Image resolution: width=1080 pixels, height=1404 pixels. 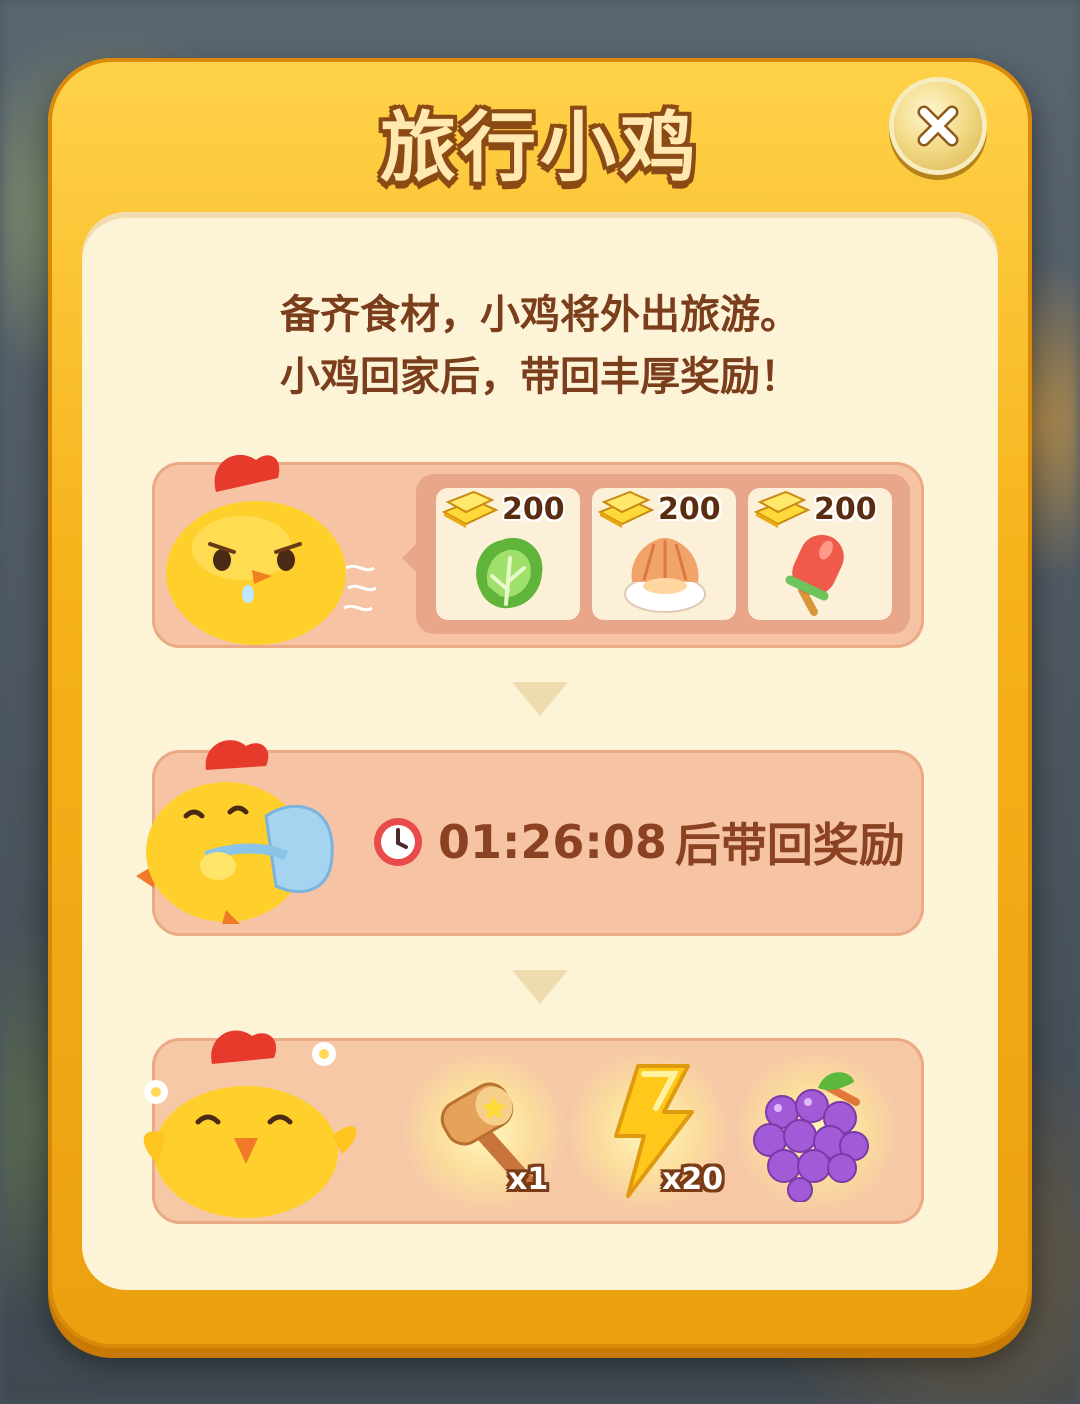 I want to click on step-ingredients-row: 200 200 200, so click(x=538, y=551).